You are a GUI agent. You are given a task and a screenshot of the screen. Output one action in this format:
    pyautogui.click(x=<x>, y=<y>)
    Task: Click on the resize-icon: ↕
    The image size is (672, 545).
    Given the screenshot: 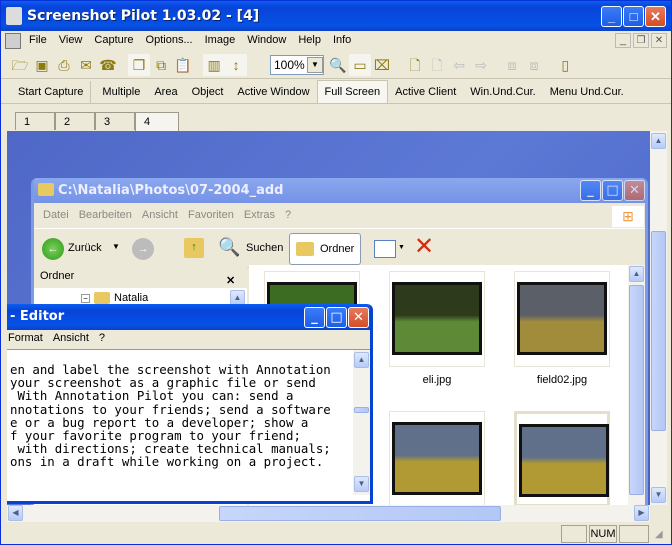 What is the action you would take?
    pyautogui.click(x=236, y=65)
    